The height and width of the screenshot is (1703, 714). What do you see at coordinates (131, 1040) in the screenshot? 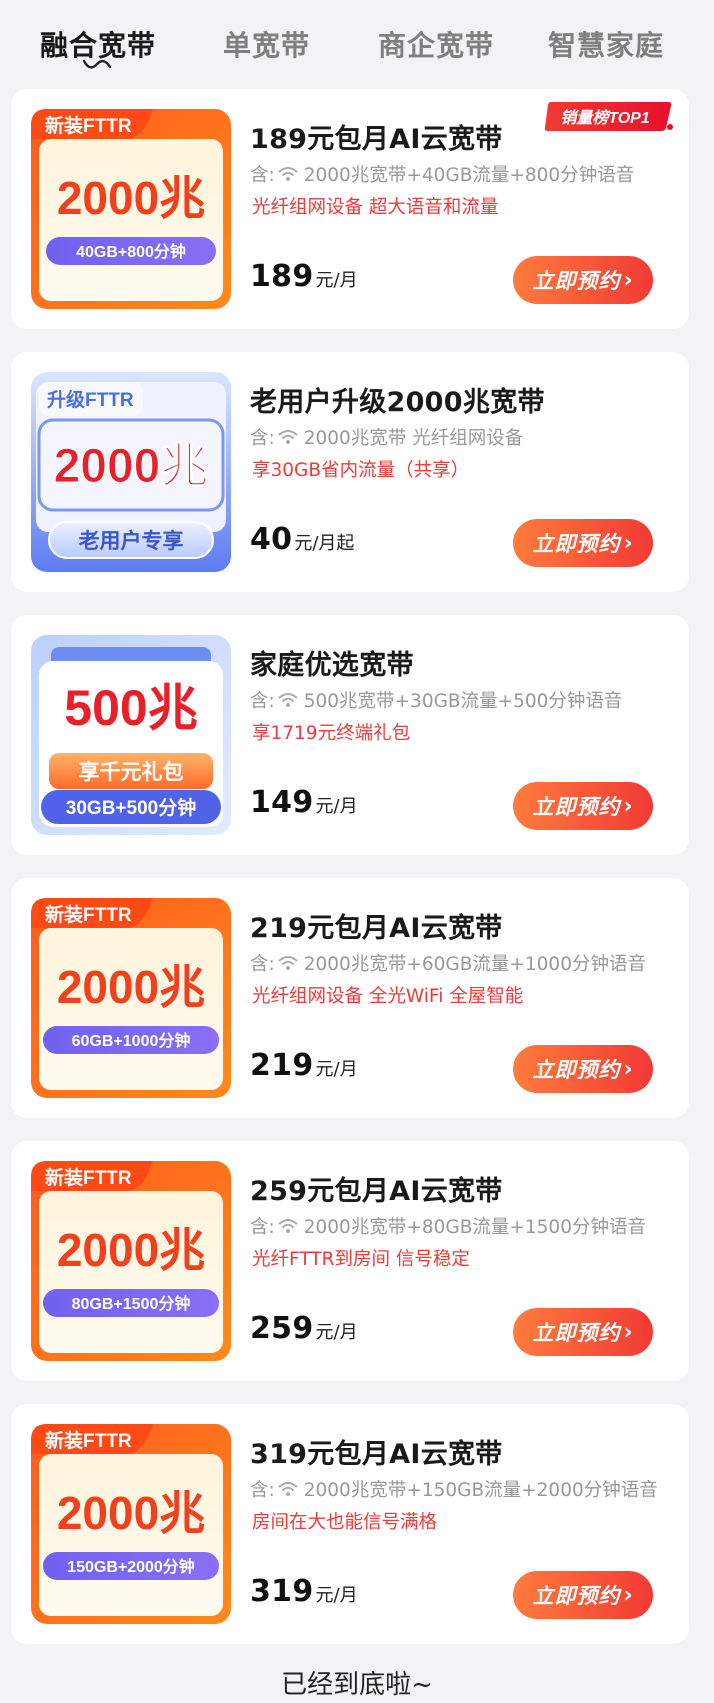
I see `thumb-pill: 60GB+1000分钟` at bounding box center [131, 1040].